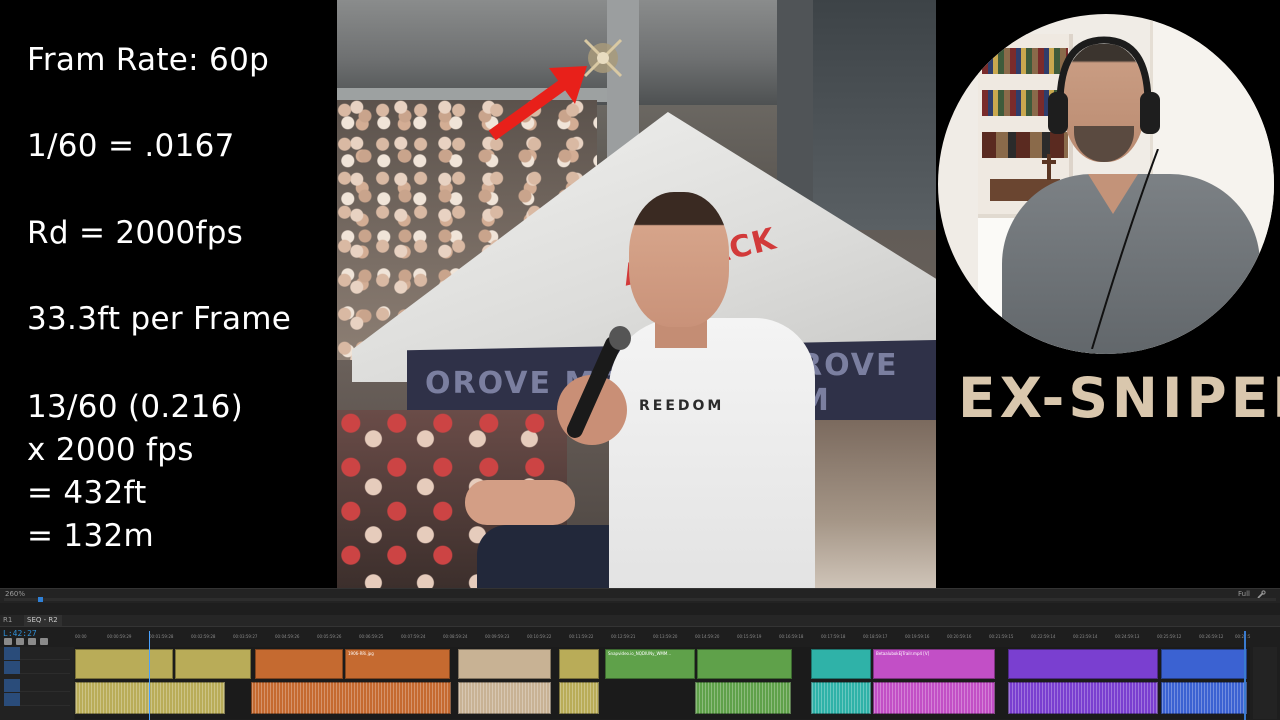  What do you see at coordinates (119, 636) in the screenshot?
I see `ruler-tick: 00:00:59:29` at bounding box center [119, 636].